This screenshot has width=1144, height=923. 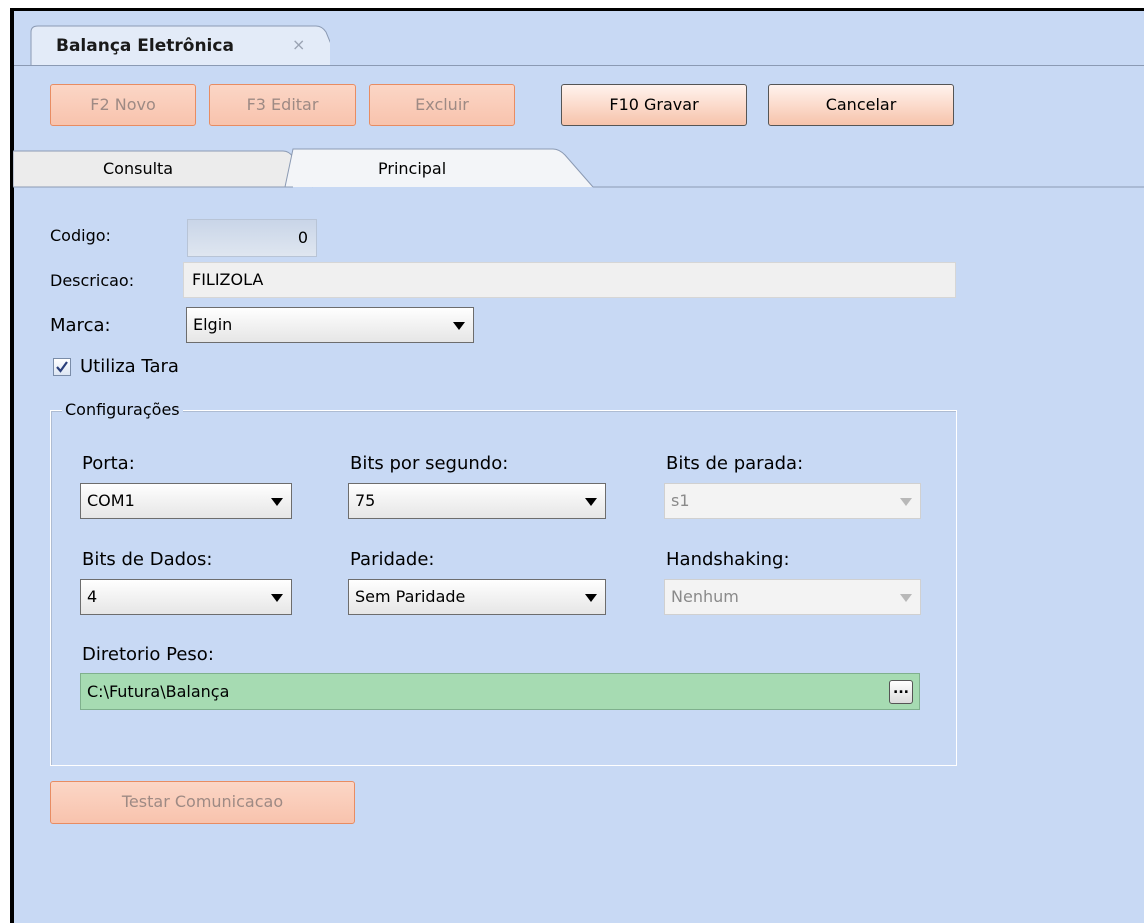 I want to click on descricao-field: FILIZOLA, so click(x=569, y=280).